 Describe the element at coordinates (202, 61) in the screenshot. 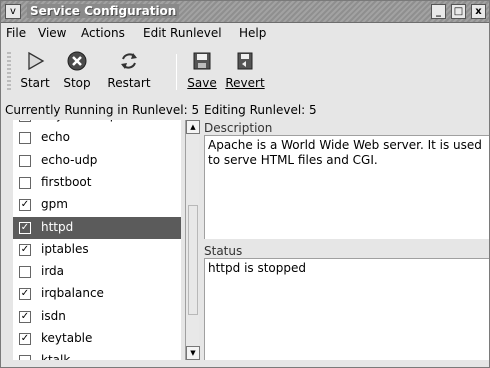

I see `save-icon` at that location.